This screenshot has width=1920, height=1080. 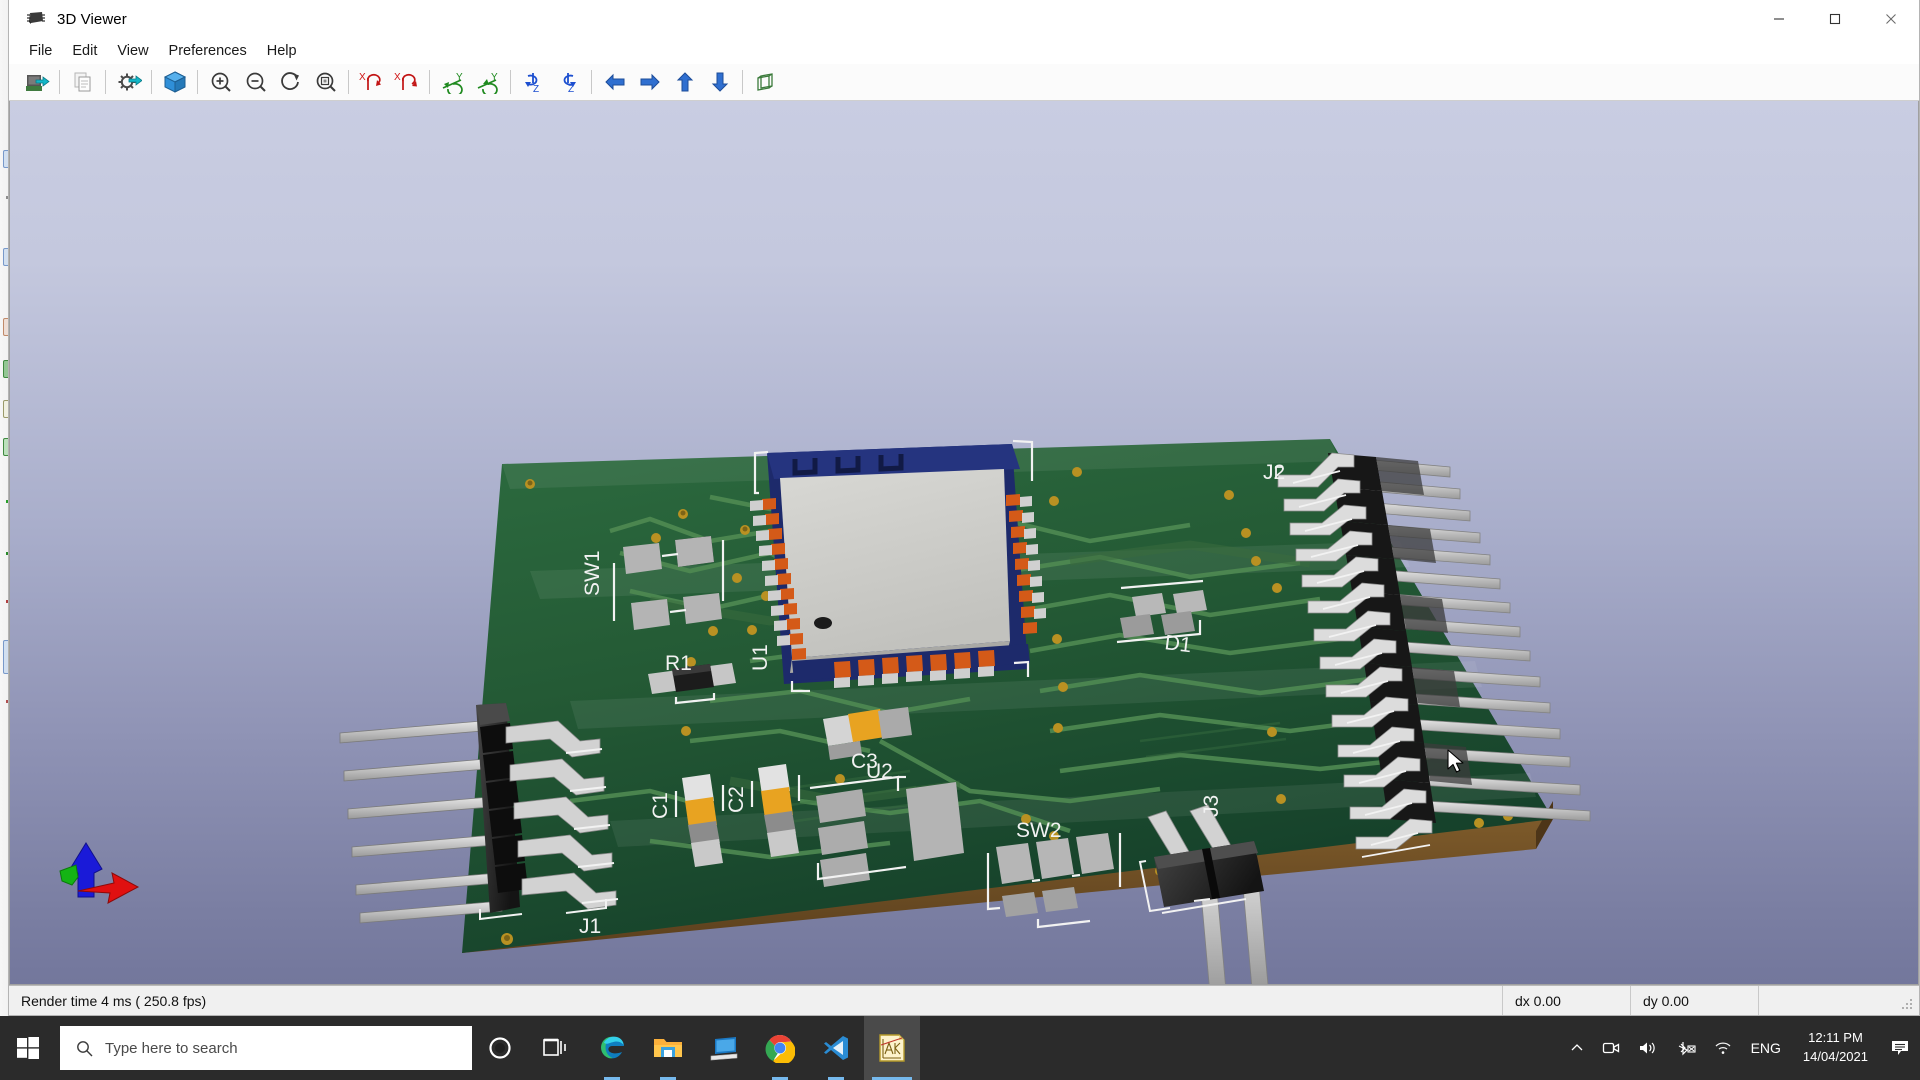 I want to click on action-center-button, so click(x=1900, y=1048).